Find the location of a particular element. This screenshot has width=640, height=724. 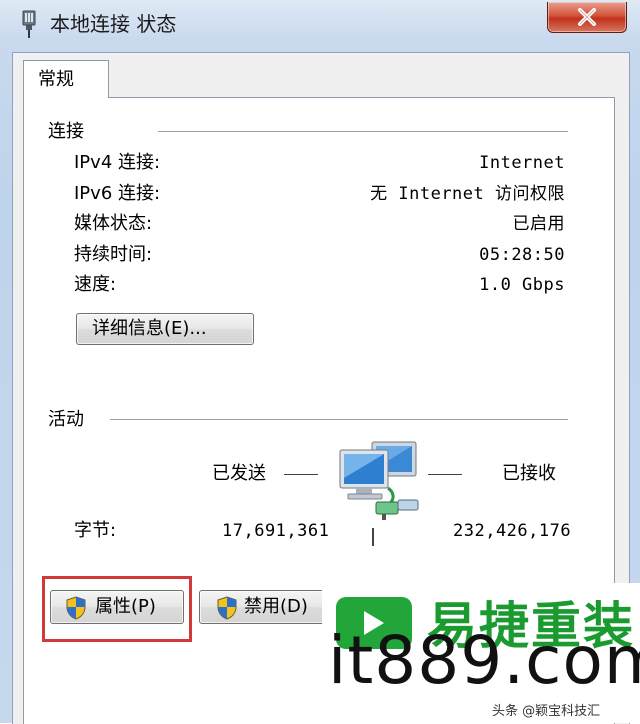

activity-group-divider is located at coordinates (339, 419).